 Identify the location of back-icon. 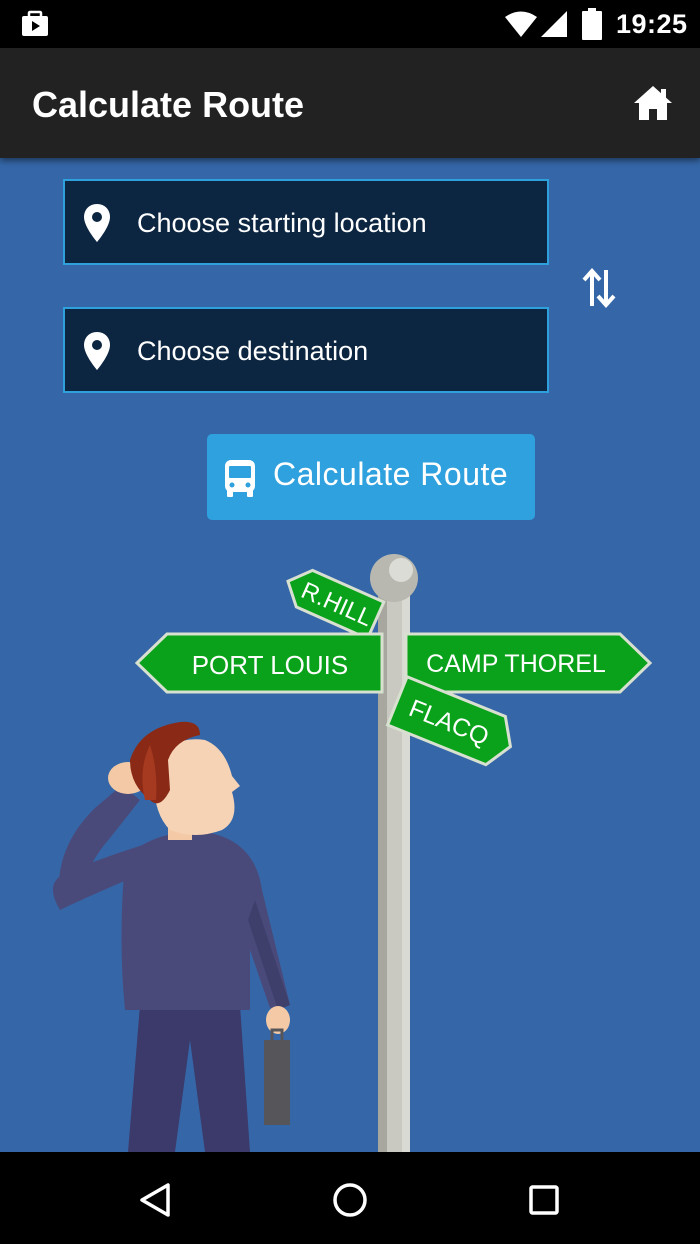
(156, 1200).